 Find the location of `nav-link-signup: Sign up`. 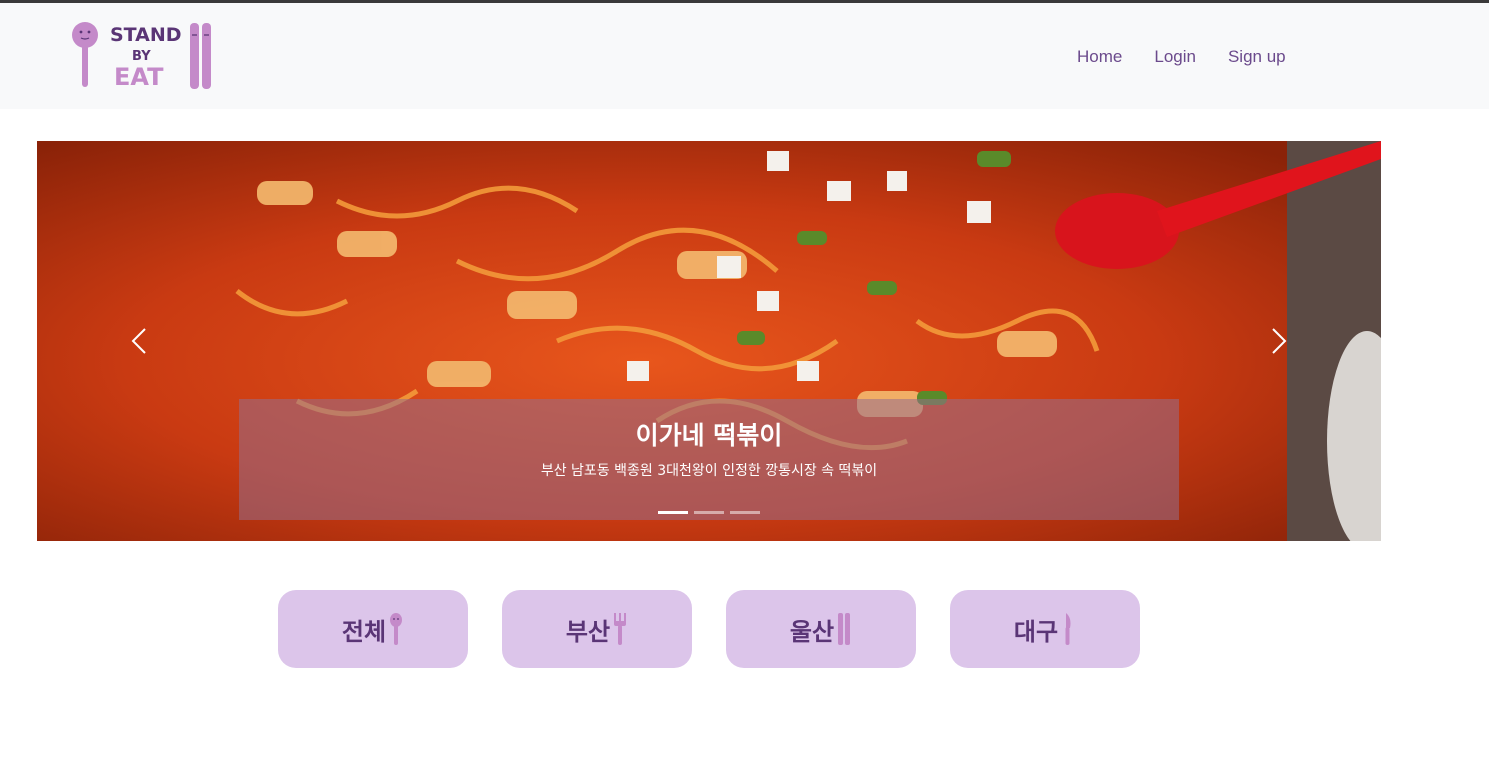

nav-link-signup: Sign up is located at coordinates (1257, 57).